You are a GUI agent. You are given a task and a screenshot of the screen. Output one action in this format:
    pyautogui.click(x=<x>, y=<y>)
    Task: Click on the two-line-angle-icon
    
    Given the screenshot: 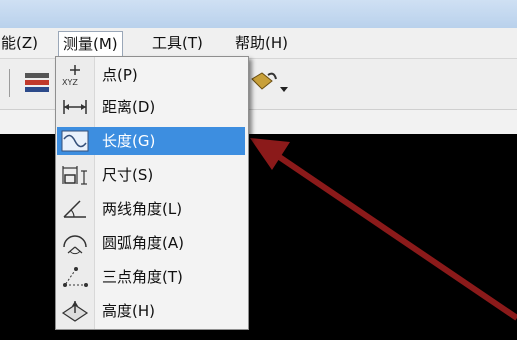 What is the action you would take?
    pyautogui.click(x=75, y=209)
    